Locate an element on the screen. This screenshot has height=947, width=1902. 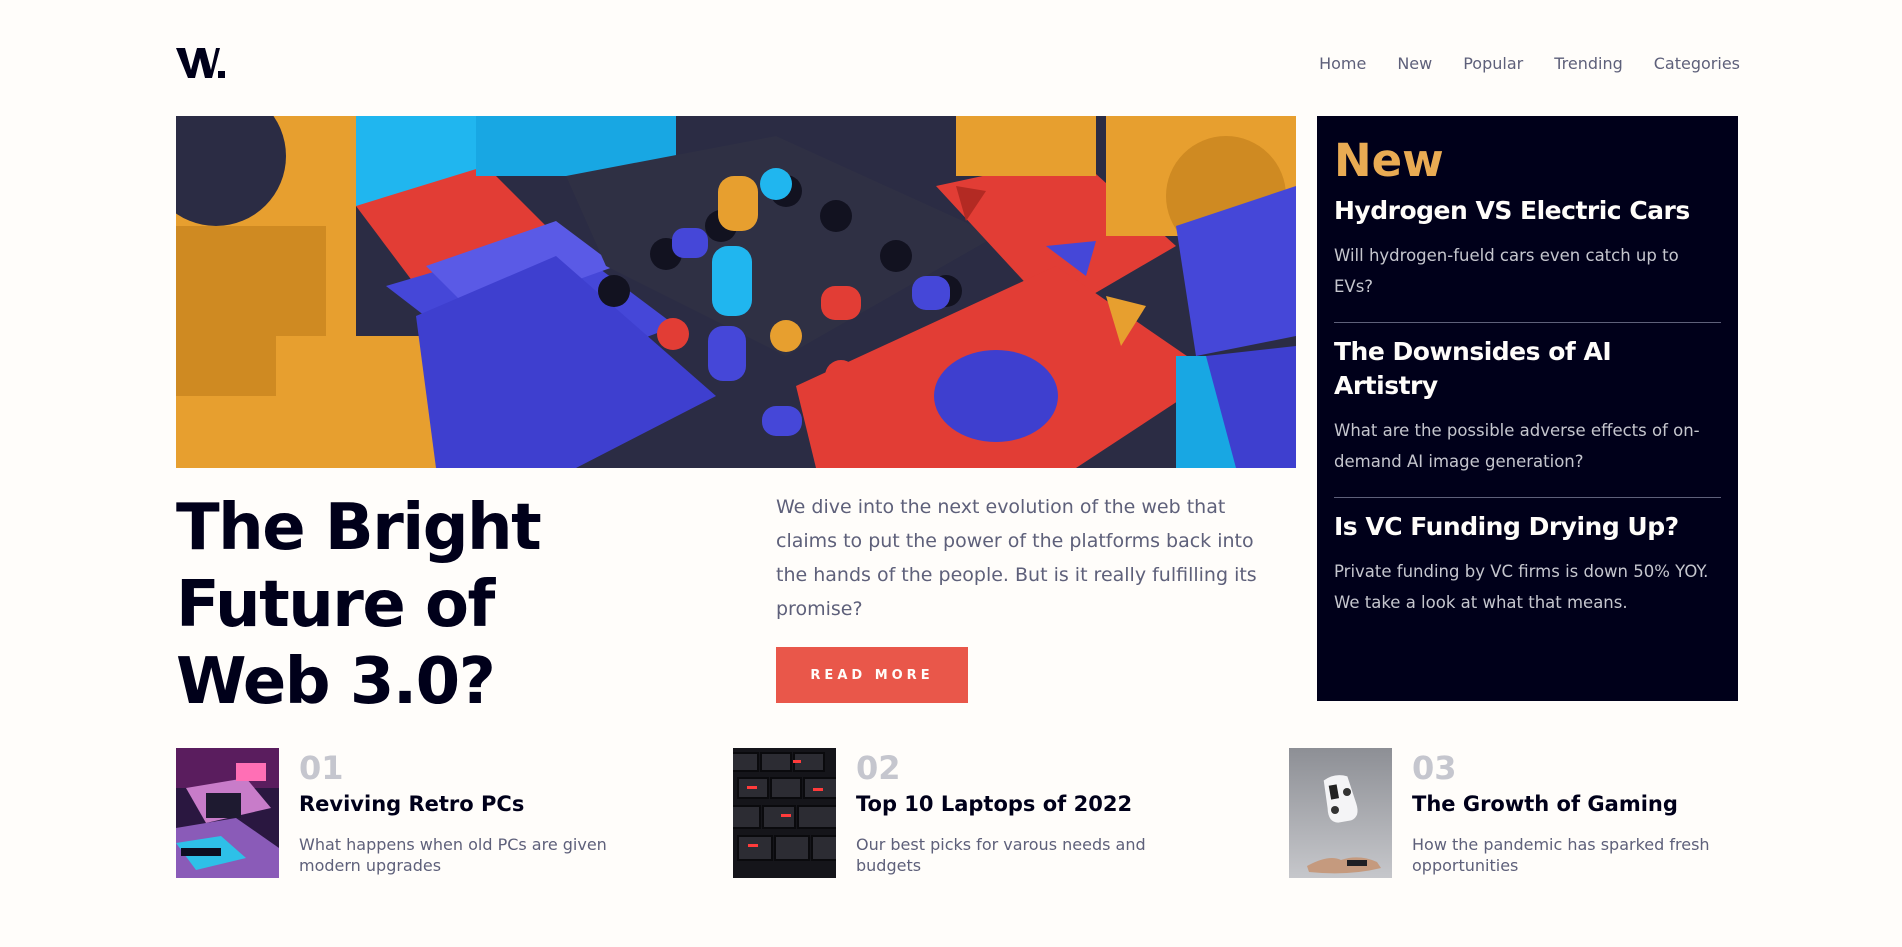
article-number: 01 is located at coordinates (321, 768).